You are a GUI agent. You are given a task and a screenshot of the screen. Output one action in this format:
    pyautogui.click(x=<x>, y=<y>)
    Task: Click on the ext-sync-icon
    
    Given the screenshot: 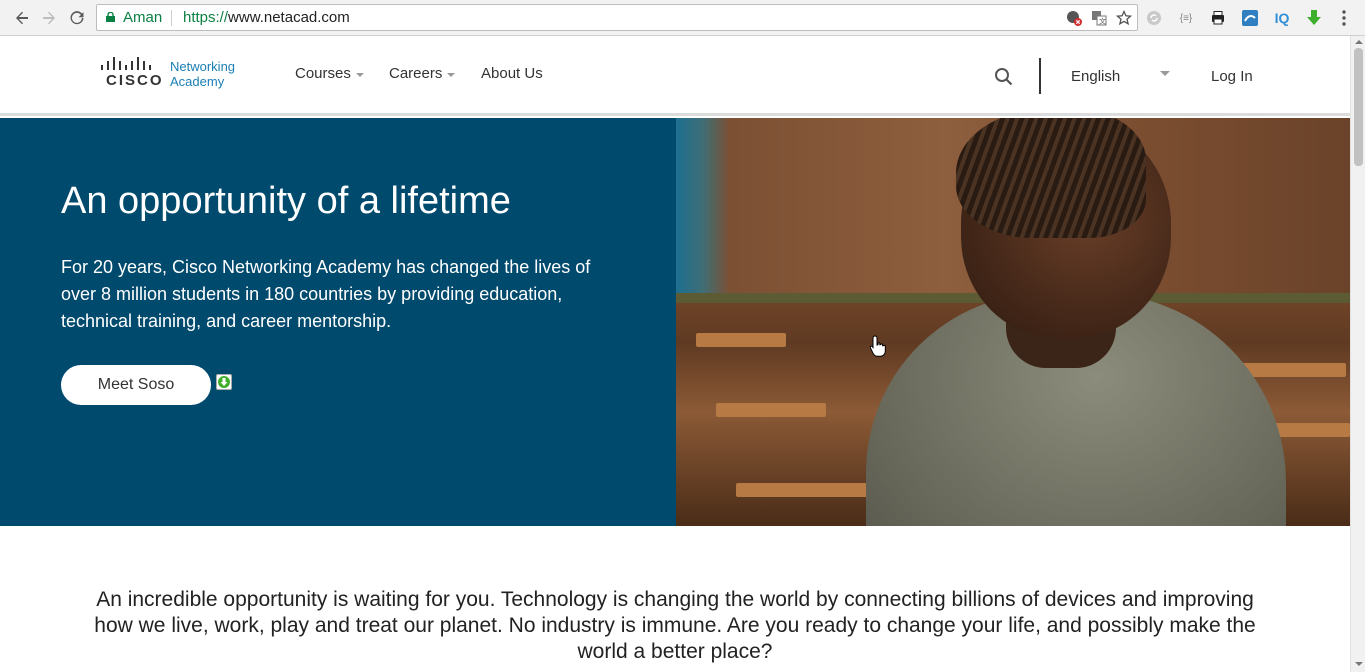 What is the action you would take?
    pyautogui.click(x=1154, y=18)
    